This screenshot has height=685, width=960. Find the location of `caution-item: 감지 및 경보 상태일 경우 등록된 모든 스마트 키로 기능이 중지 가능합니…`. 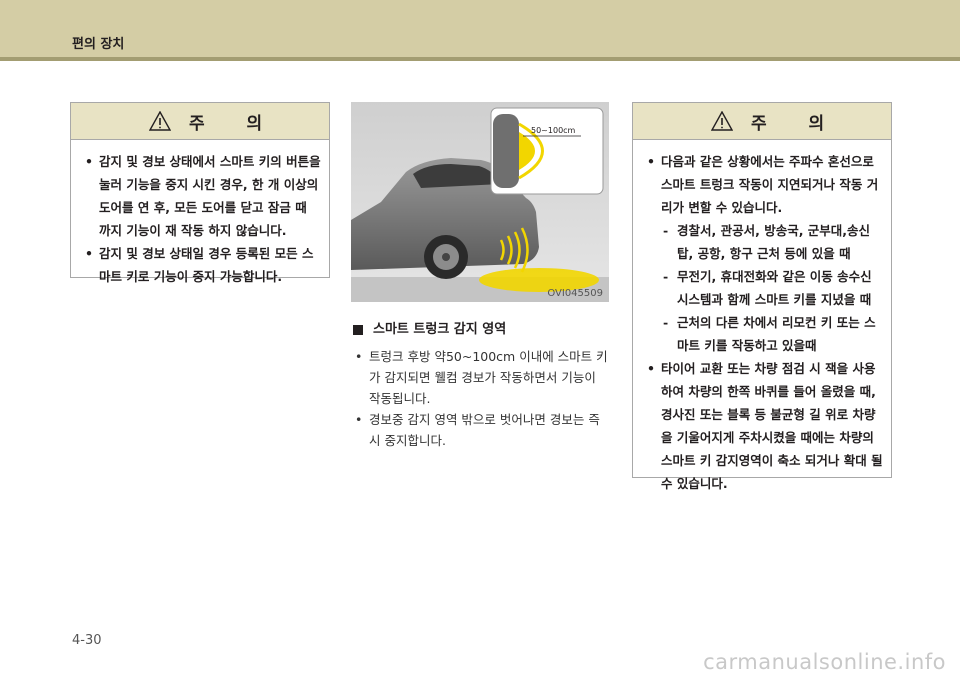

caution-item: 감지 및 경보 상태일 경우 등록된 모든 스마트 키로 기능이 중지 가능합니… is located at coordinates (203, 265).